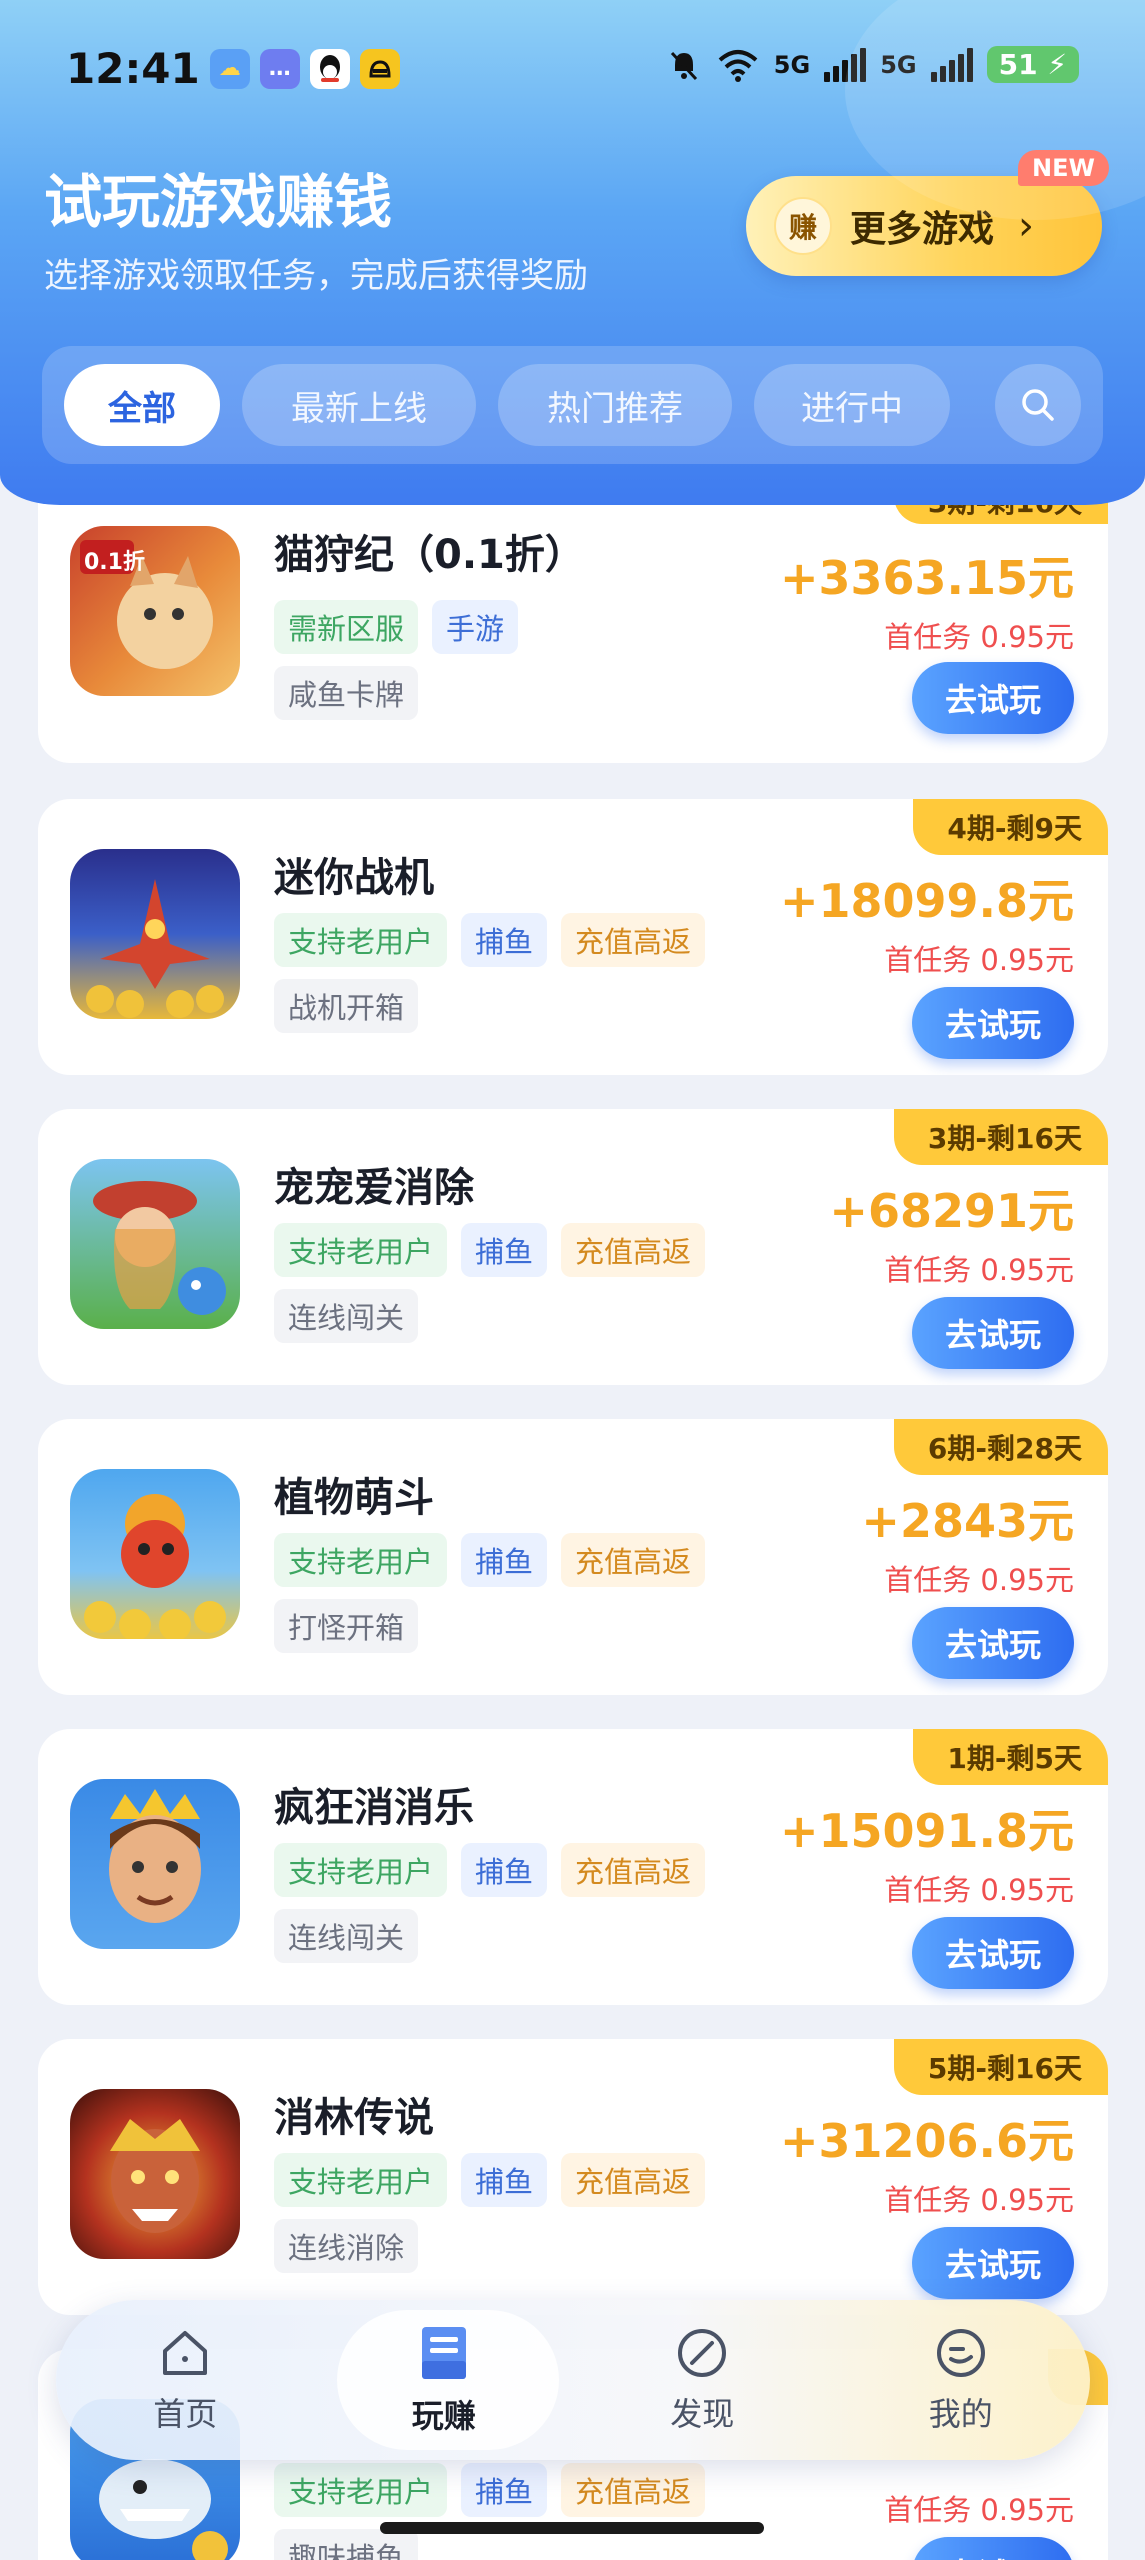 This screenshot has width=1145, height=2560. I want to click on nav-label: 我的, so click(960, 2414).